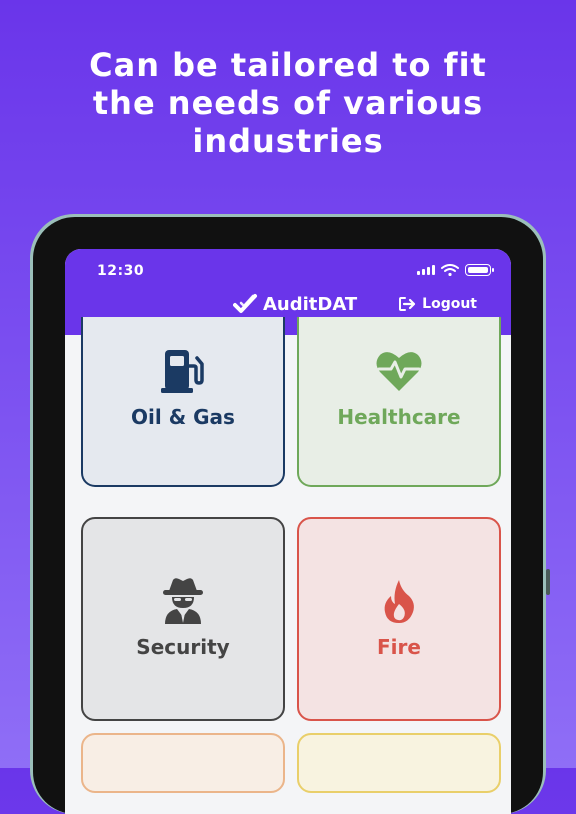  I want to click on battery-icon, so click(479, 270).